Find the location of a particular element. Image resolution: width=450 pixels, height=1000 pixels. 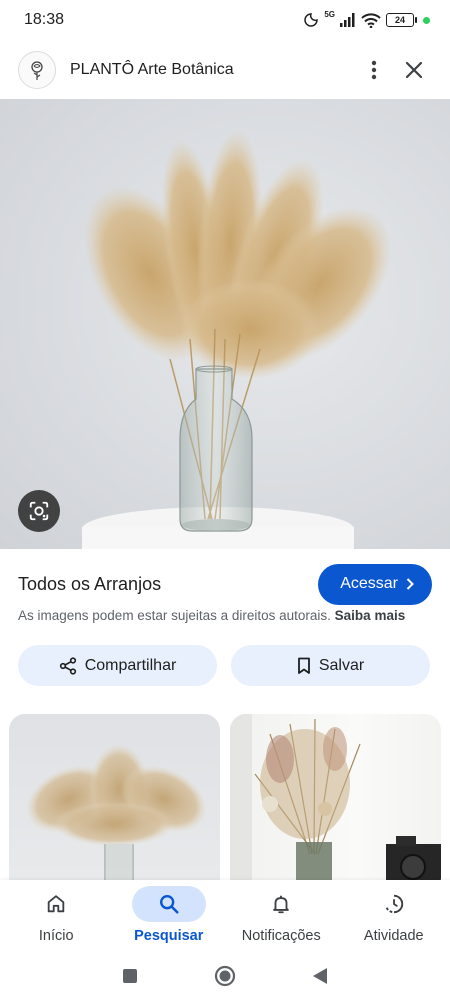

rose-logo-icon is located at coordinates (37, 70).